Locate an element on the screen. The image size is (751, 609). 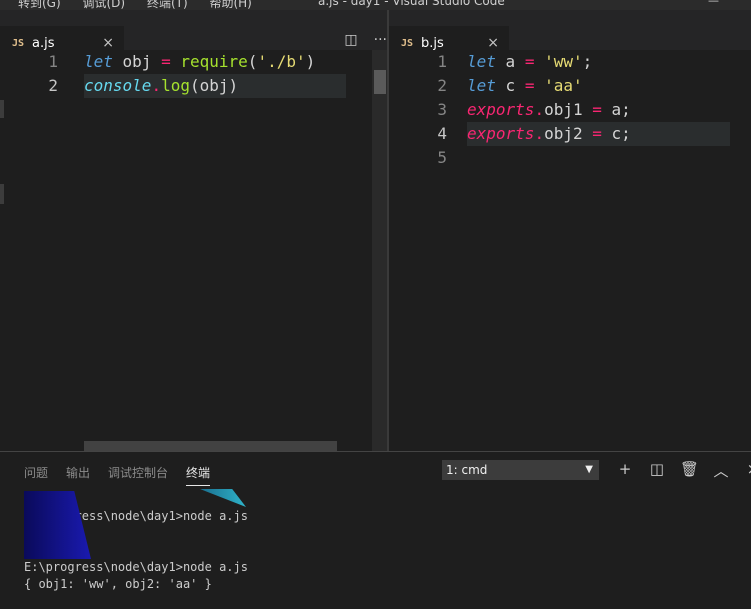
code-token: (obj) is located at coordinates (214, 85).